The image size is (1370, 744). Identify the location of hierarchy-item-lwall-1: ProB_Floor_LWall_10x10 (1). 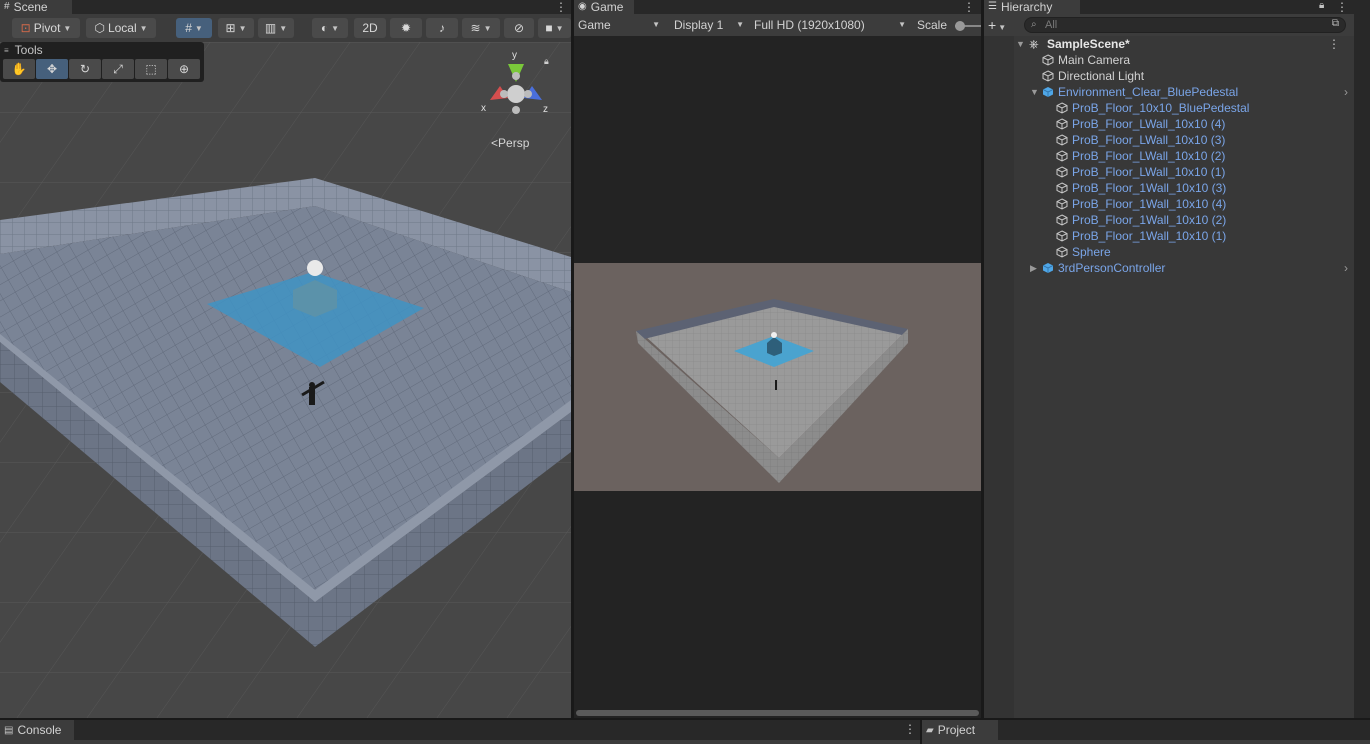
(1169, 172).